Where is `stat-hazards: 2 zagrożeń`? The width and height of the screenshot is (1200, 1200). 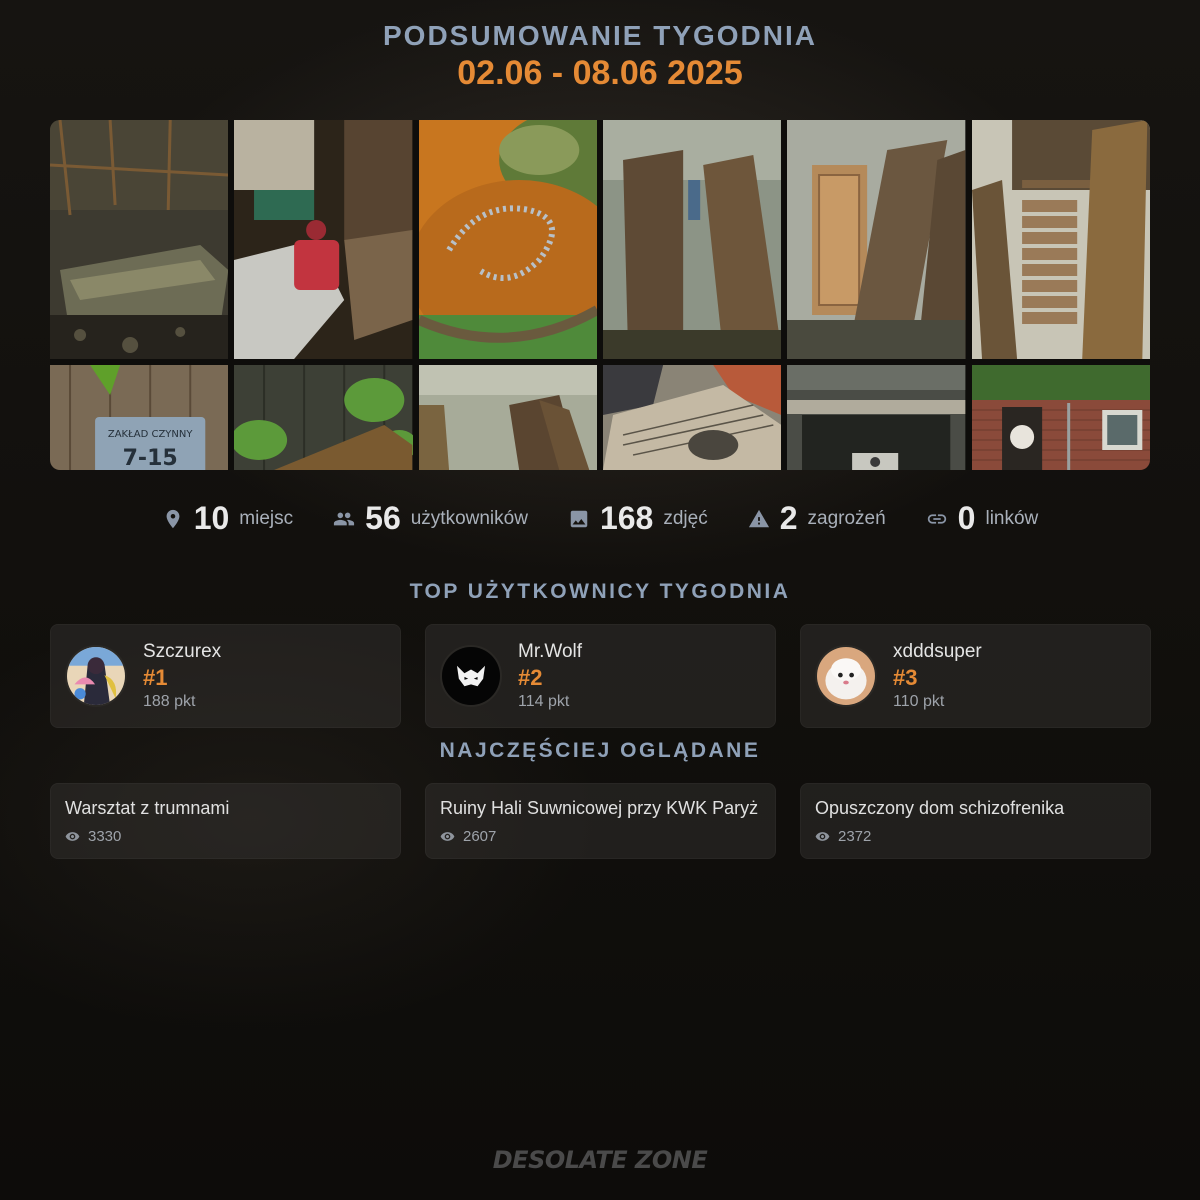 stat-hazards: 2 zagrożeń is located at coordinates (817, 518).